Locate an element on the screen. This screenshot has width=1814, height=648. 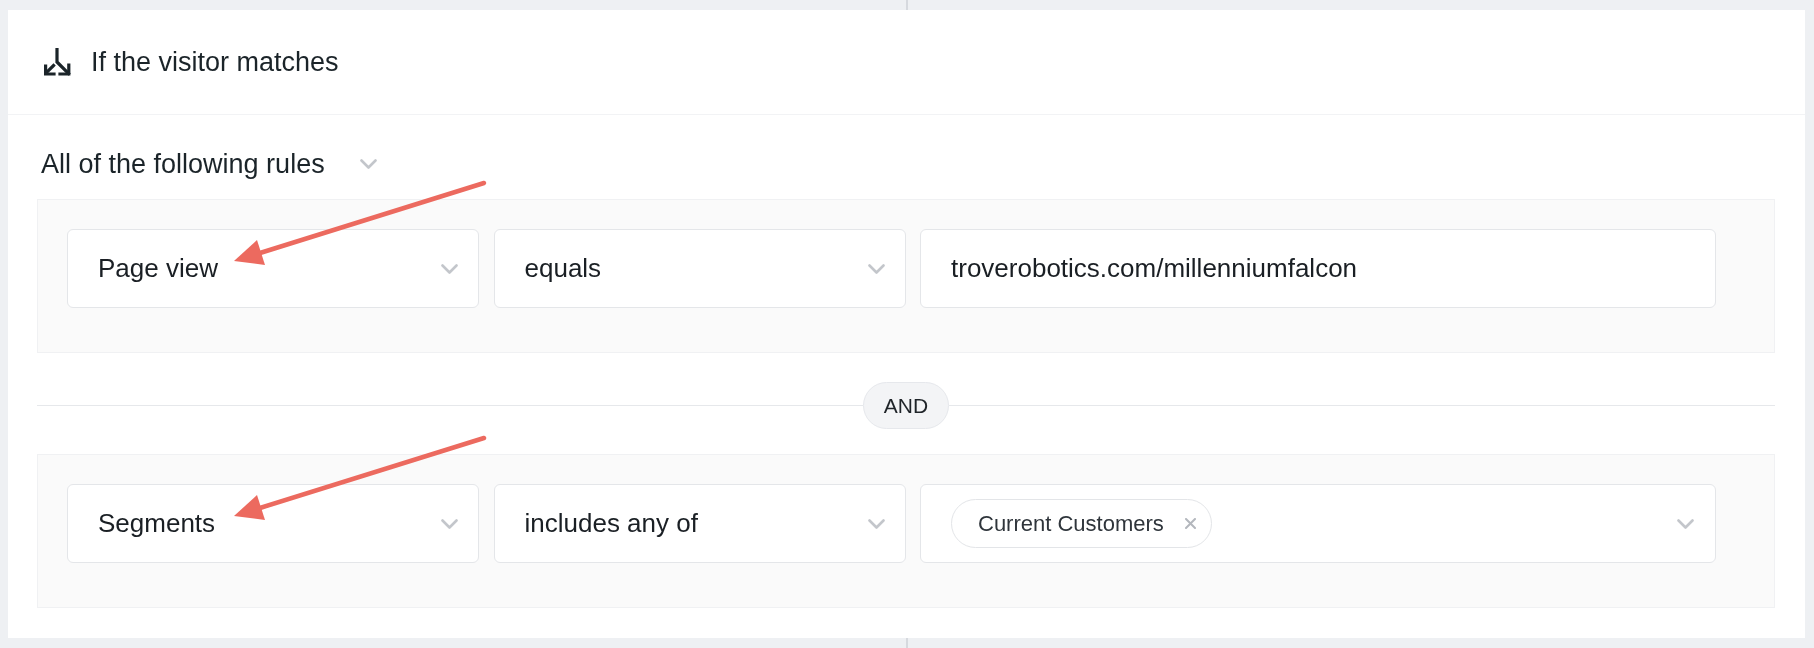
operator-dropdown: equals is located at coordinates (699, 268).